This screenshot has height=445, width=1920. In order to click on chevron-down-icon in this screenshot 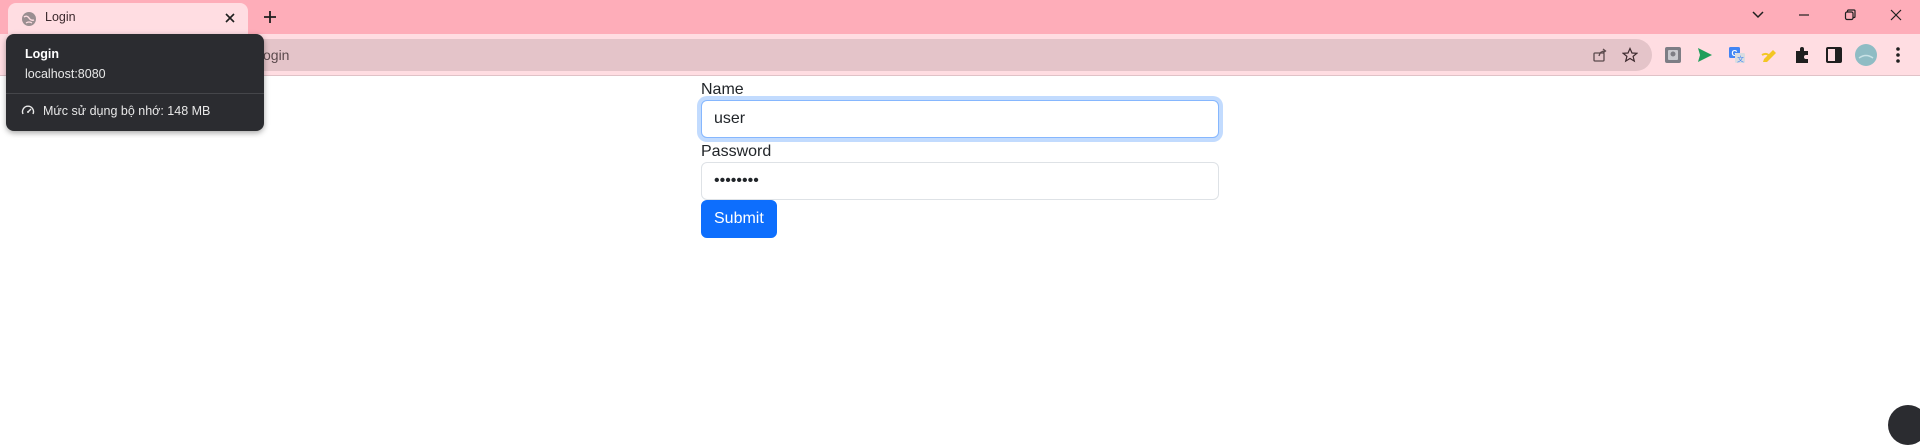, I will do `click(1758, 15)`.